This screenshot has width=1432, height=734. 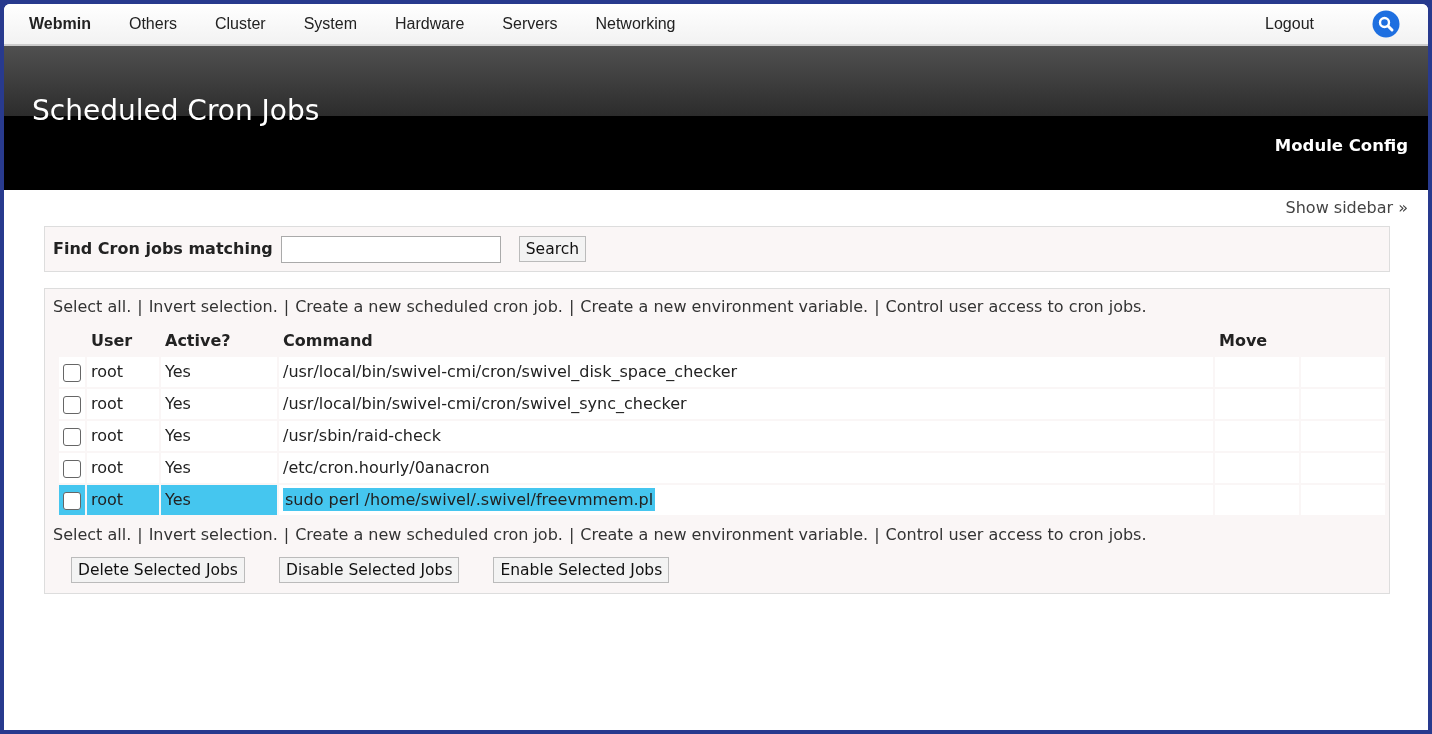 I want to click on search-button: Search, so click(x=552, y=249).